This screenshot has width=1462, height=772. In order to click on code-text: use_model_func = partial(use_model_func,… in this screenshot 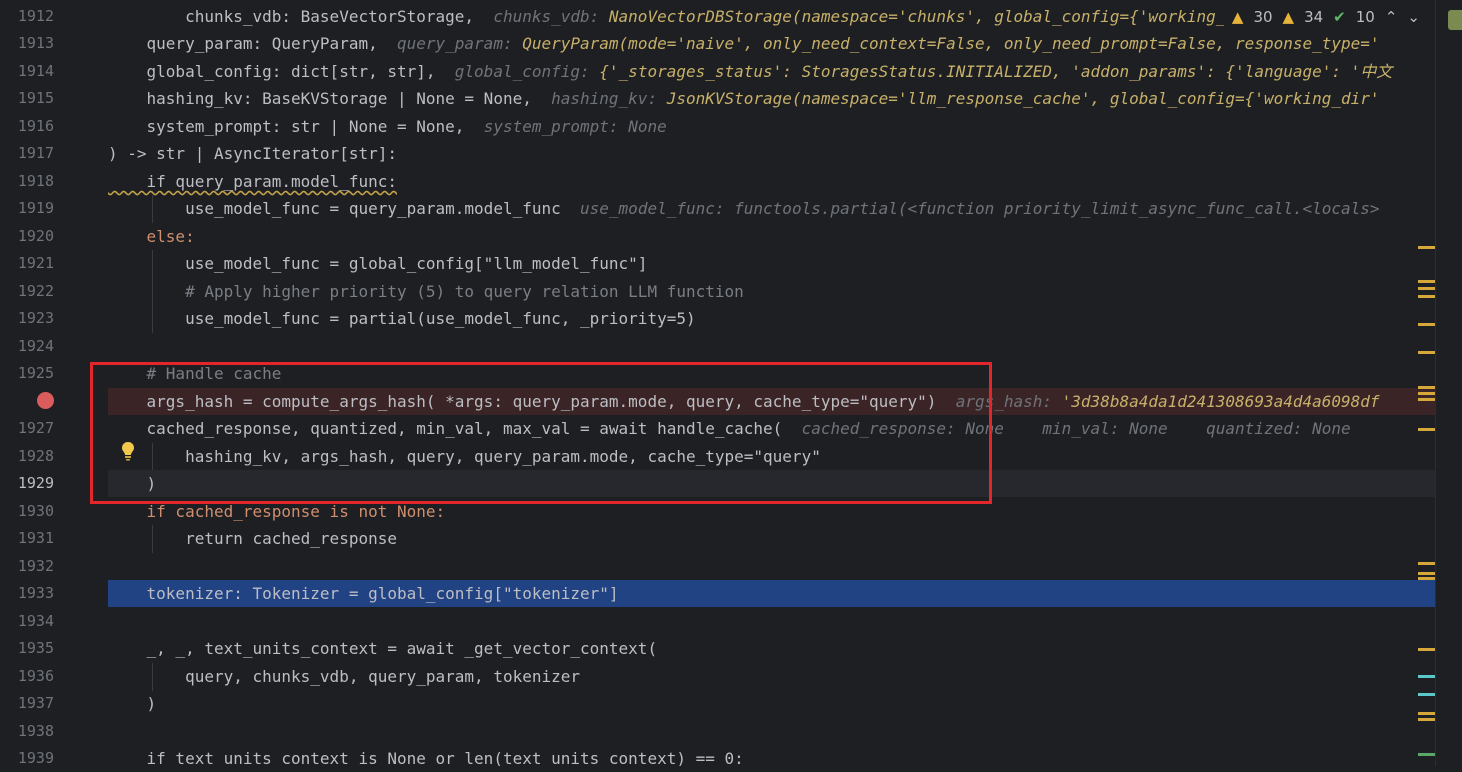, I will do `click(402, 318)`.